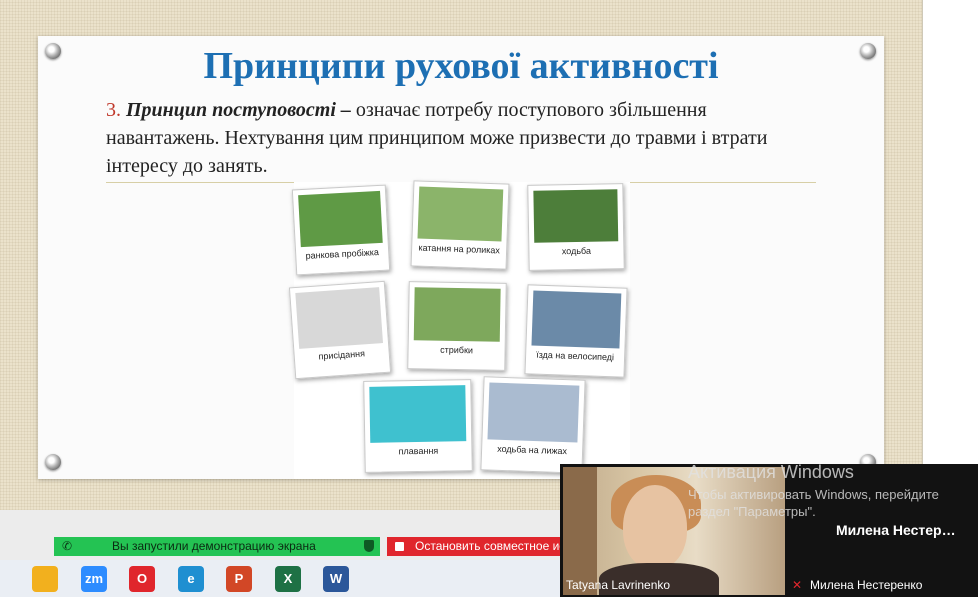 This screenshot has height=597, width=978. Describe the element at coordinates (752, 511) in the screenshot. I see `activation-line: раздел "Параметры".` at that location.